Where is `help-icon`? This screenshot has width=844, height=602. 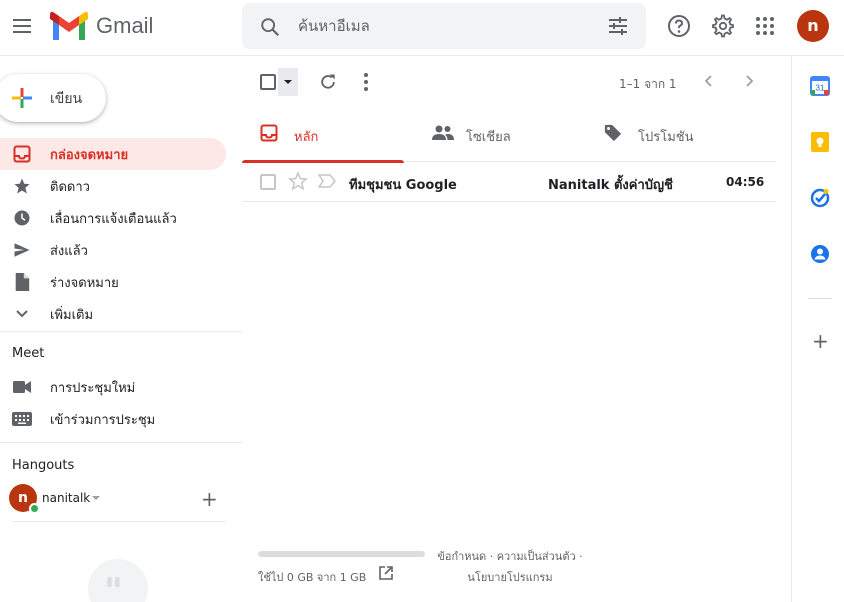 help-icon is located at coordinates (679, 26).